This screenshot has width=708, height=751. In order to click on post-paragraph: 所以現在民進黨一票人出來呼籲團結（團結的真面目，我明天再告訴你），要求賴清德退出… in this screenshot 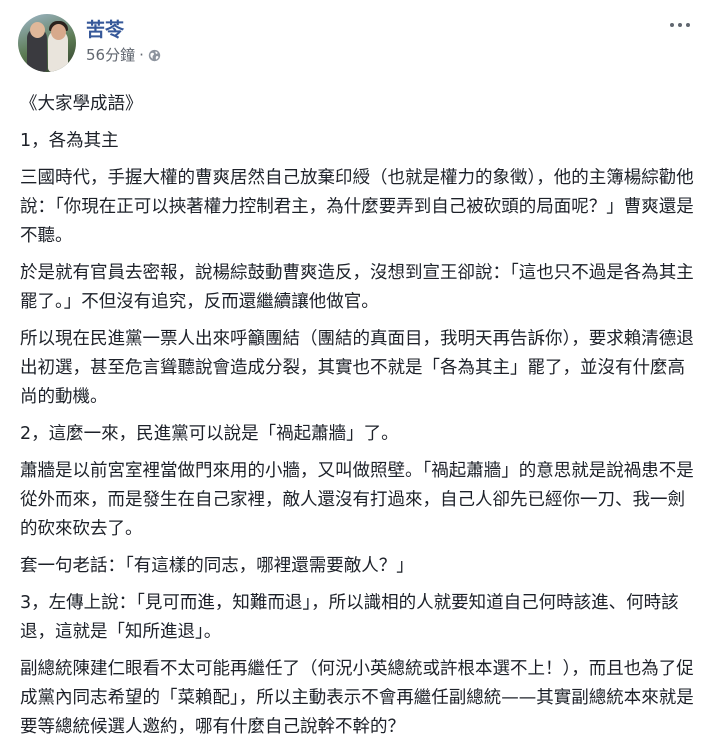, I will do `click(357, 368)`.